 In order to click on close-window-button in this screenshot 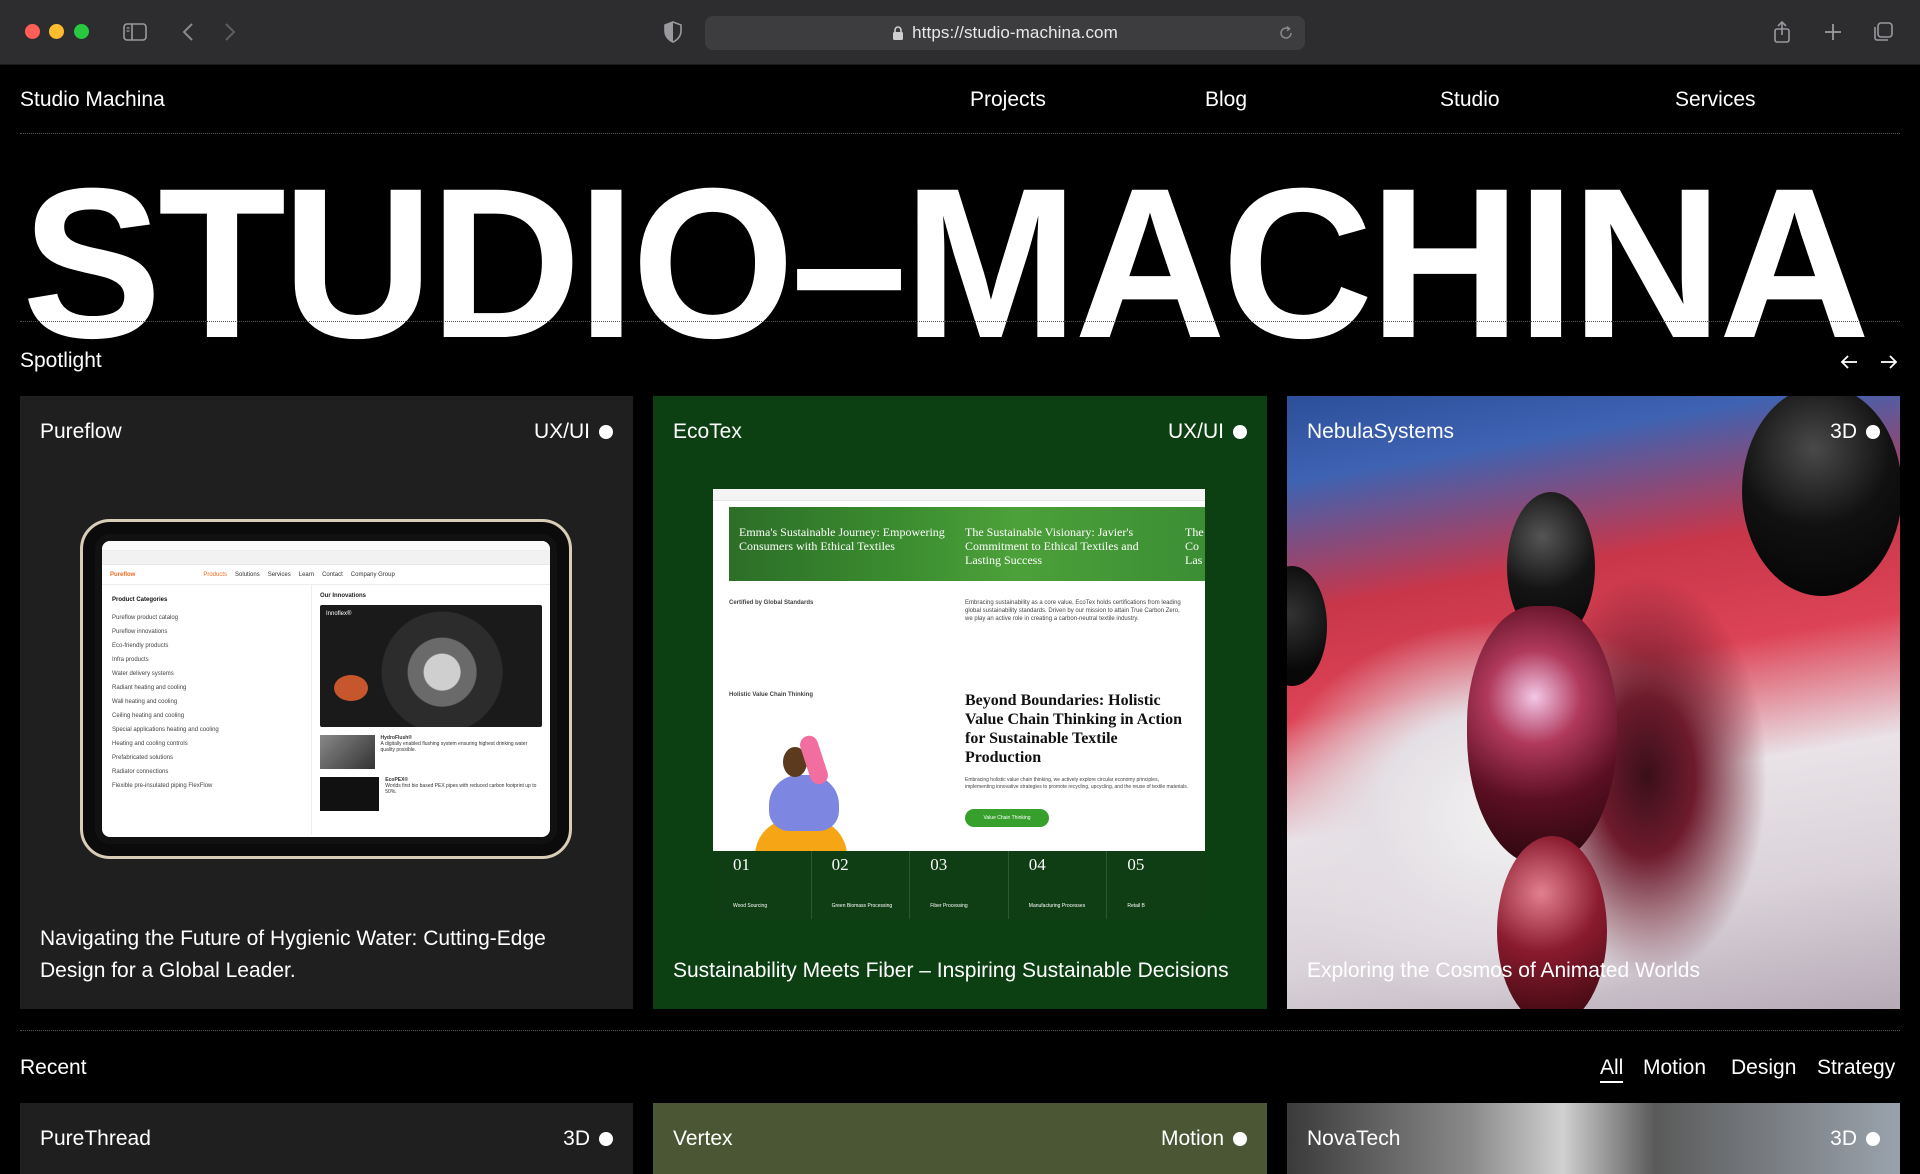, I will do `click(32, 31)`.